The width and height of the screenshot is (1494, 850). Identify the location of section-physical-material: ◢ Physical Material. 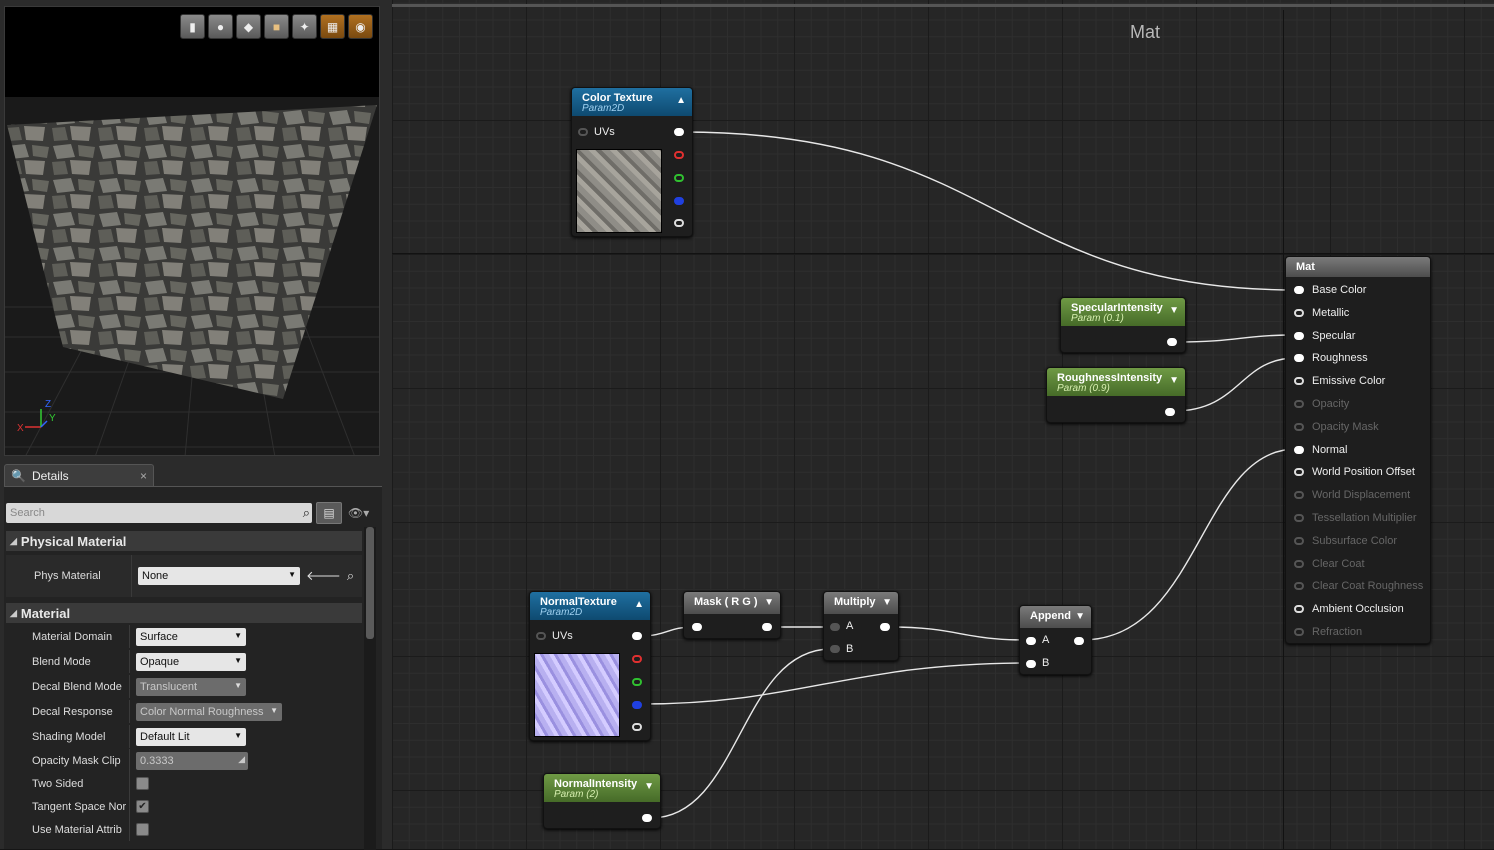
(184, 541).